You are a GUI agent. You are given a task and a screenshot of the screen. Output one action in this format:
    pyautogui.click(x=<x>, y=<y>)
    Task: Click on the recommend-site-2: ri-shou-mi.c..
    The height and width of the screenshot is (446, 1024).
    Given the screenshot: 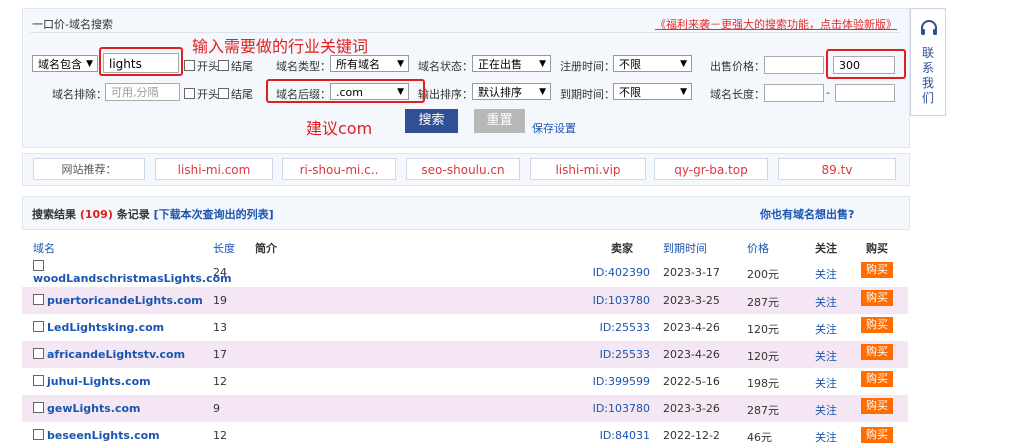 What is the action you would take?
    pyautogui.click(x=339, y=169)
    